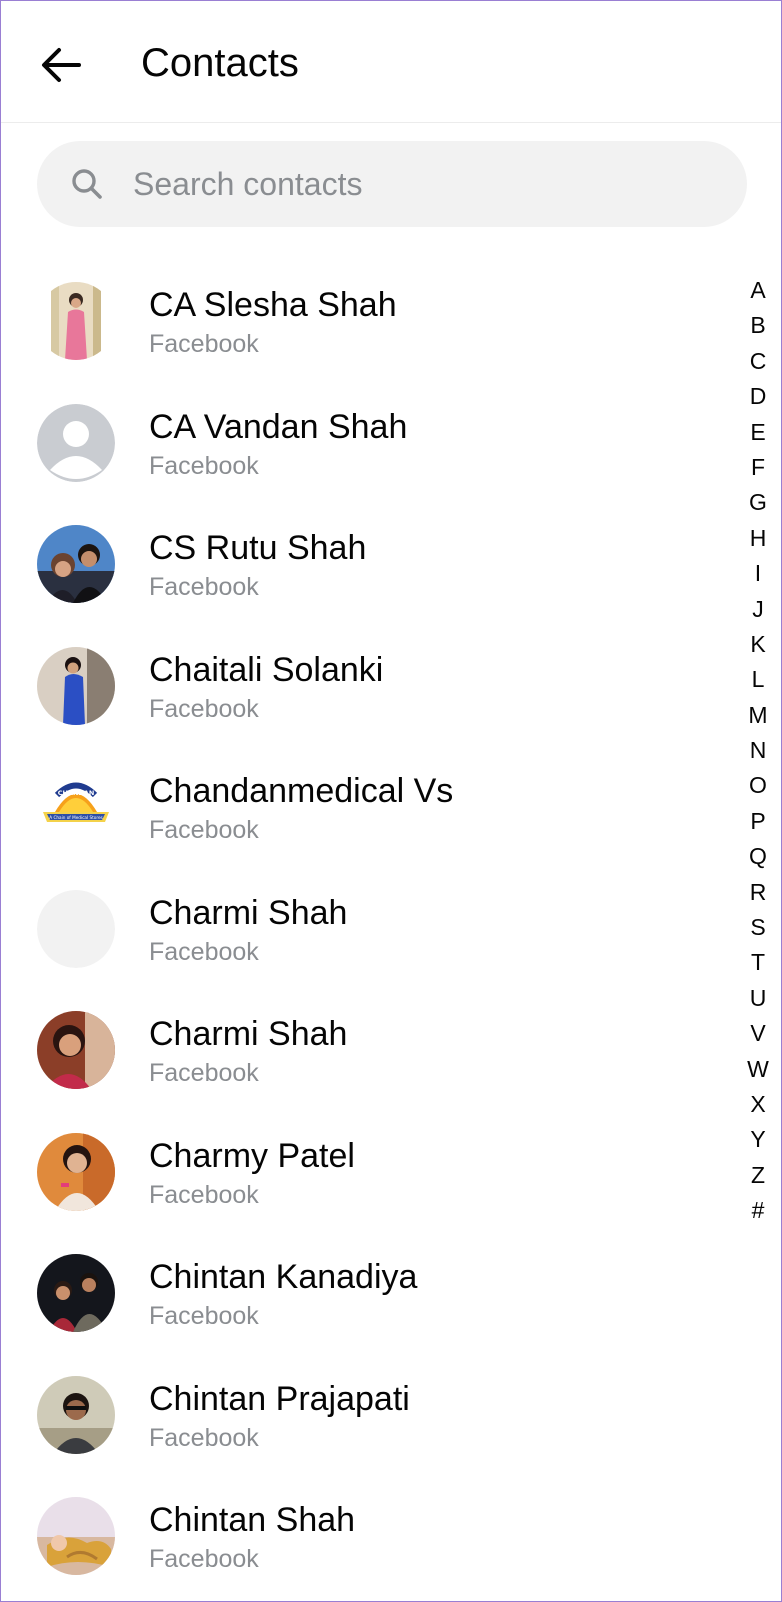 The width and height of the screenshot is (782, 1602). I want to click on contact-row: Chintan Prajapati Facebook, so click(371, 1417).